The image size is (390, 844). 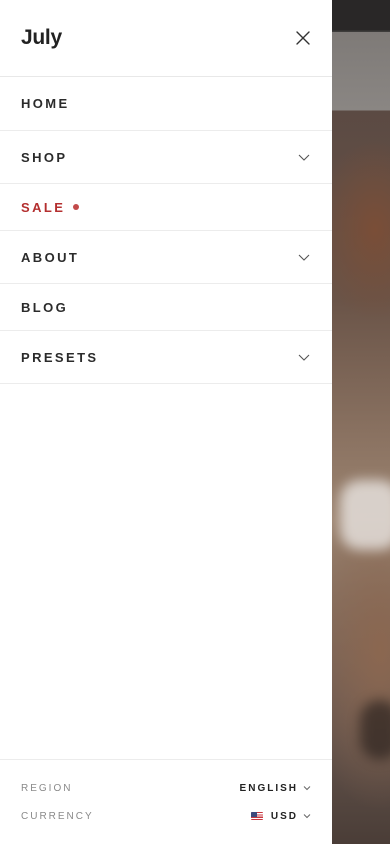 What do you see at coordinates (166, 307) in the screenshot?
I see `nav-item-blog: BLOG` at bounding box center [166, 307].